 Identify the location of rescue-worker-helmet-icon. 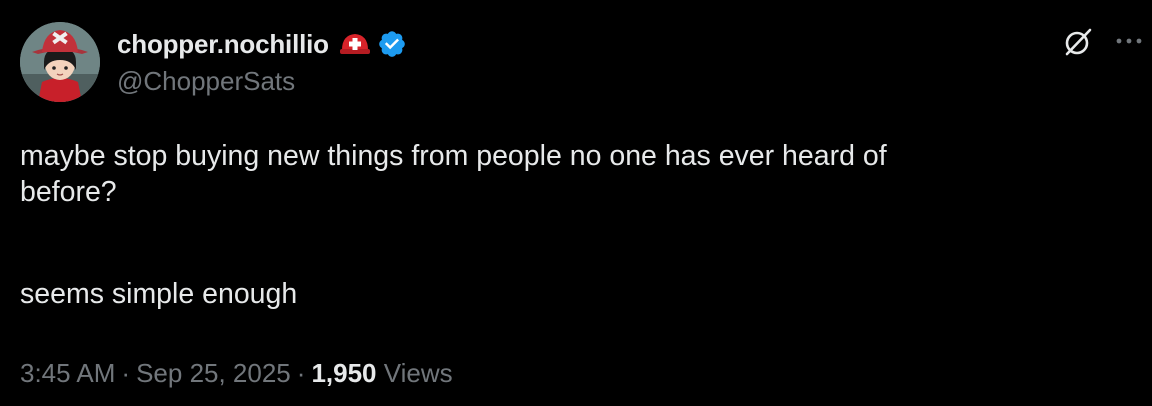
(355, 44).